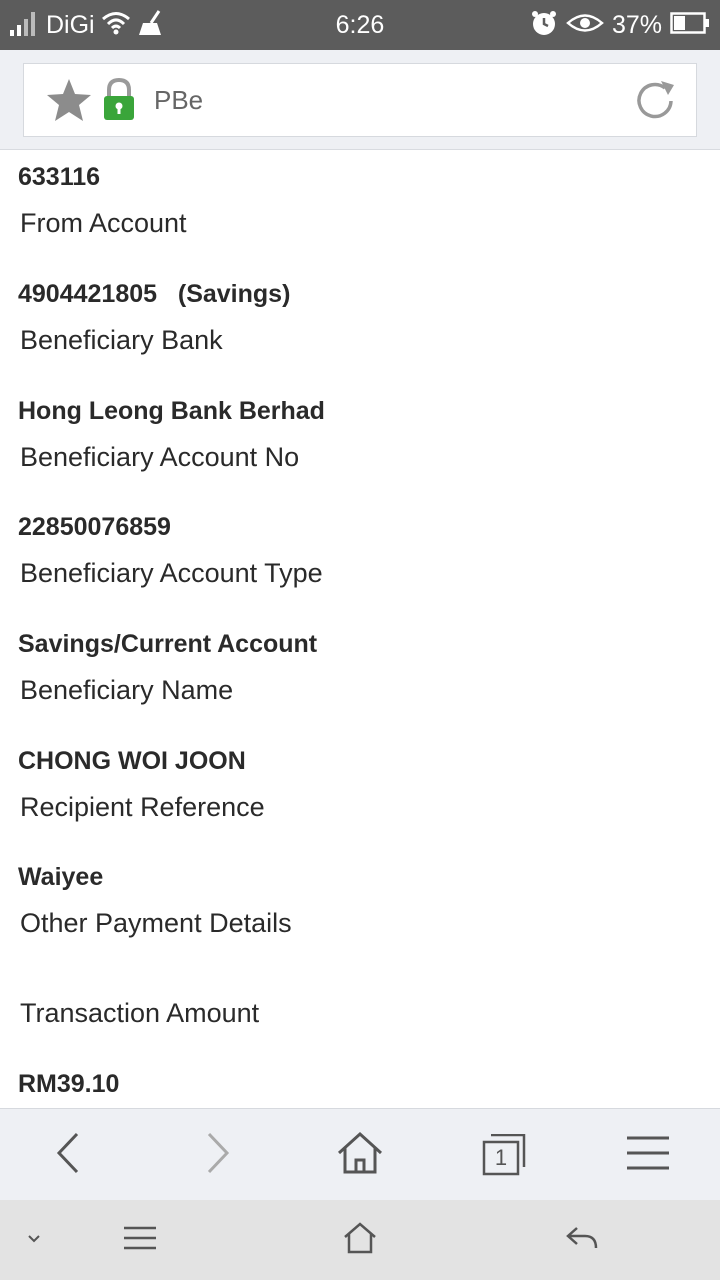 The width and height of the screenshot is (720, 1280). Describe the element at coordinates (103, 223) in the screenshot. I see `from-account-label: From Account` at that location.